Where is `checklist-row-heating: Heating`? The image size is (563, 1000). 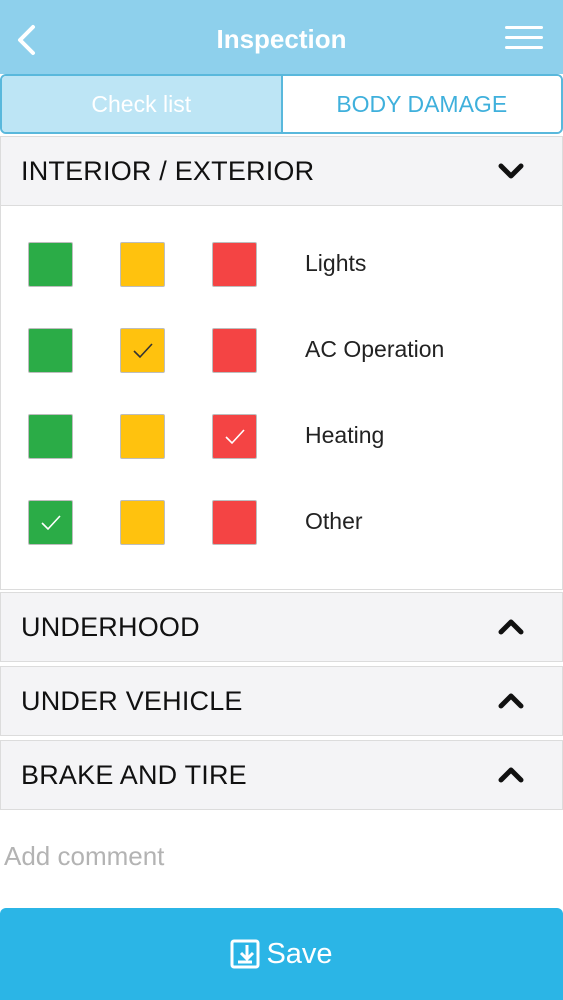
checklist-row-heating: Heating is located at coordinates (282, 437).